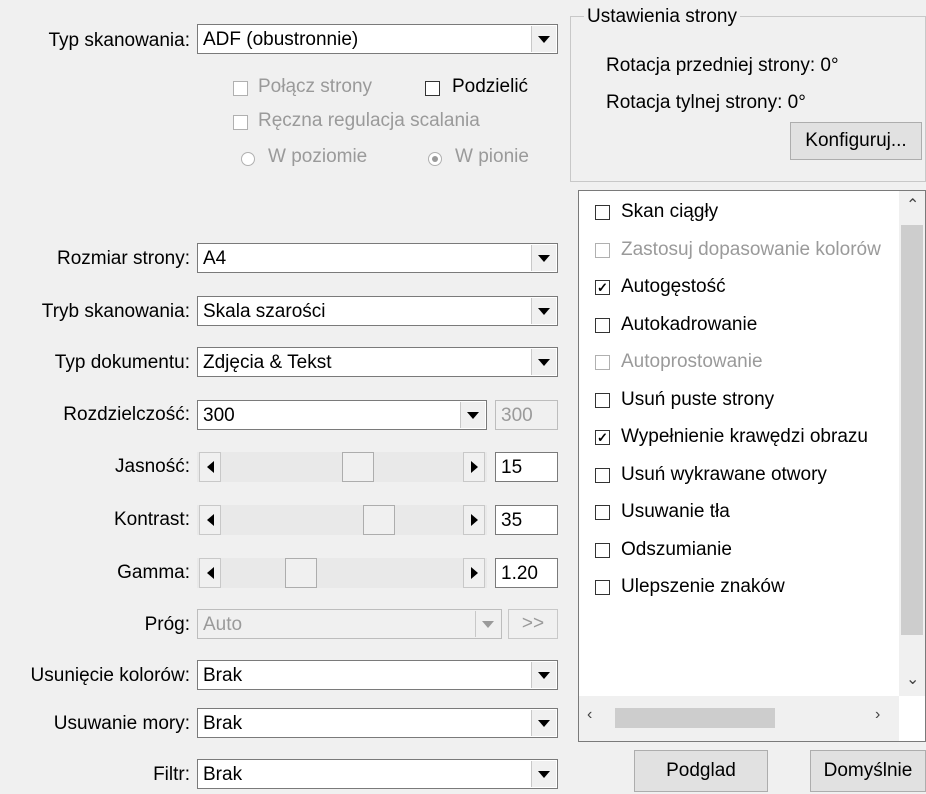  Describe the element at coordinates (240, 122) in the screenshot. I see `manual-merge-checkbox` at that location.